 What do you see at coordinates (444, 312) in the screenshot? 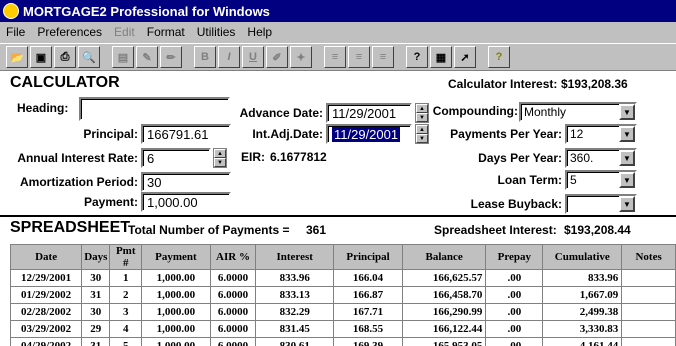
I see `cell-balance: 166,290.99` at bounding box center [444, 312].